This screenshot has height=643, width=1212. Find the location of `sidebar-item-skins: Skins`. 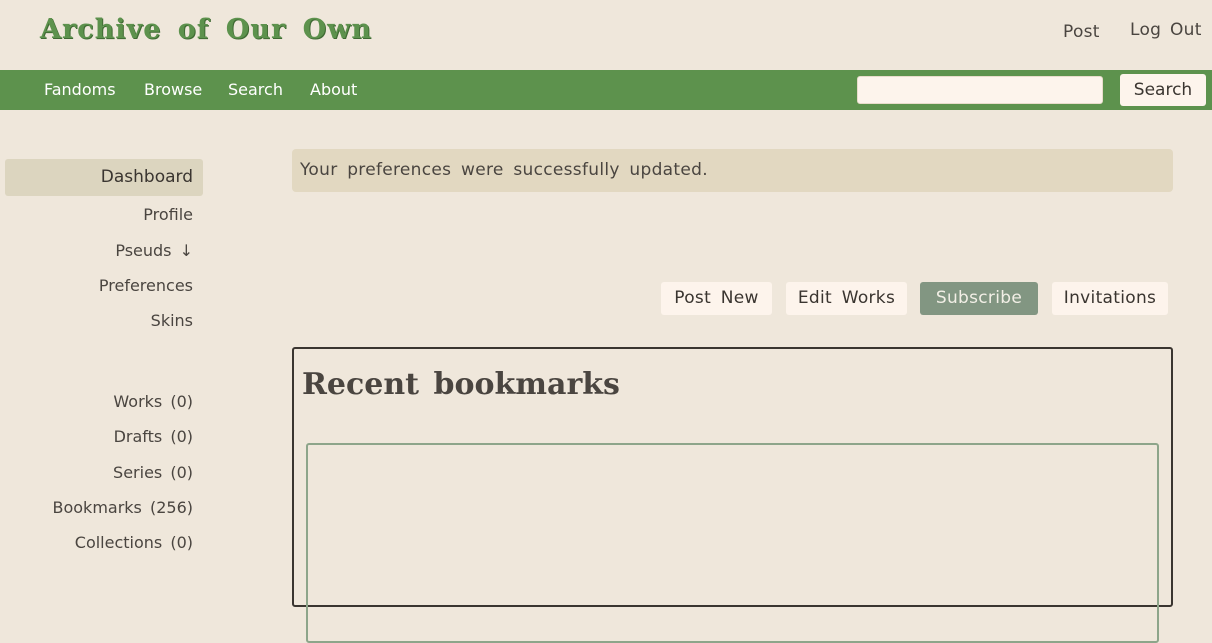

sidebar-item-skins: Skins is located at coordinates (172, 320).